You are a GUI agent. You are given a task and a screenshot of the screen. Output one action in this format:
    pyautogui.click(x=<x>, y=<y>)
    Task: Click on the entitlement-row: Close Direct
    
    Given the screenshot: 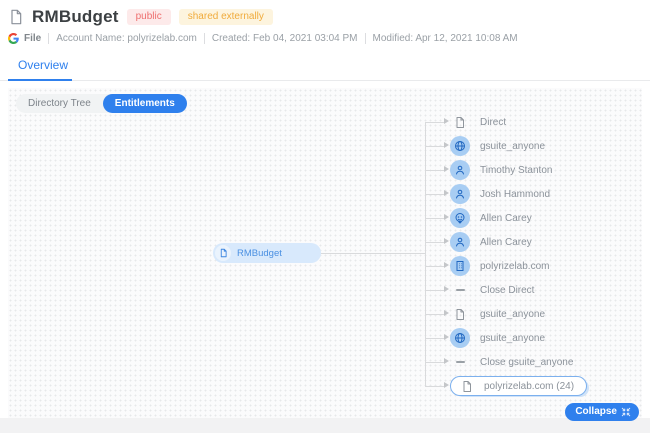 What is the action you would take?
    pyautogui.click(x=506, y=290)
    